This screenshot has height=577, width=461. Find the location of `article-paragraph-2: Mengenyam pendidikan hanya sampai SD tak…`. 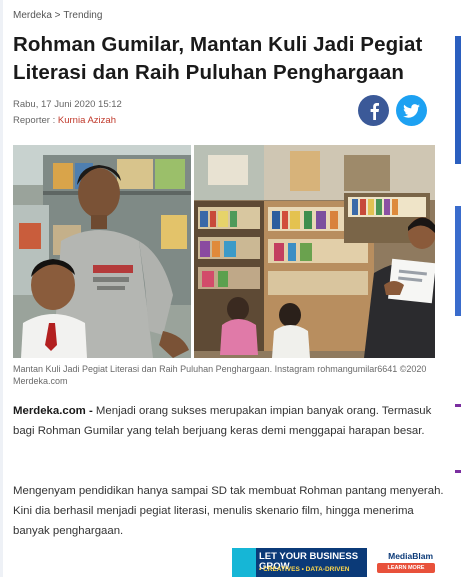

article-paragraph-2: Mengenyam pendidikan hanya sampai SD tak… is located at coordinates (228, 511).